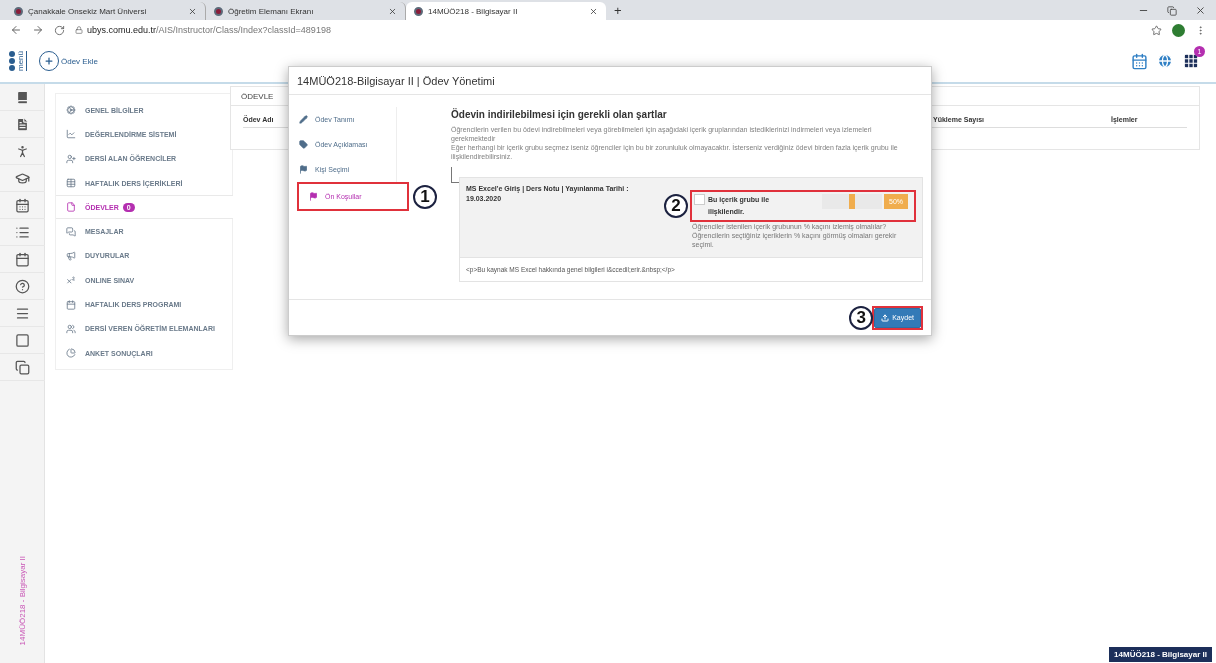 This screenshot has height=663, width=1216. Describe the element at coordinates (861, 317) in the screenshot. I see `step-number: 3` at that location.